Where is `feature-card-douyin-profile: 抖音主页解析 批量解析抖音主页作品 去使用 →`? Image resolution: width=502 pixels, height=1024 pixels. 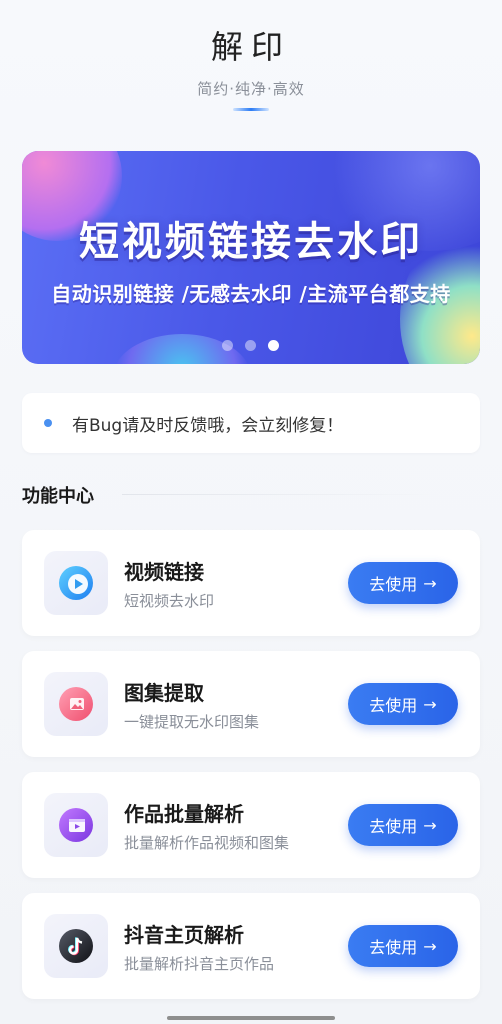 feature-card-douyin-profile: 抖音主页解析 批量解析抖音主页作品 去使用 → is located at coordinates (251, 946).